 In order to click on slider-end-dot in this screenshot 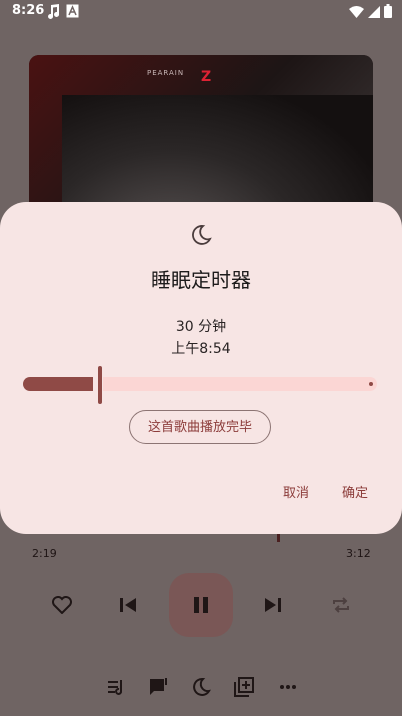, I will do `click(371, 384)`.